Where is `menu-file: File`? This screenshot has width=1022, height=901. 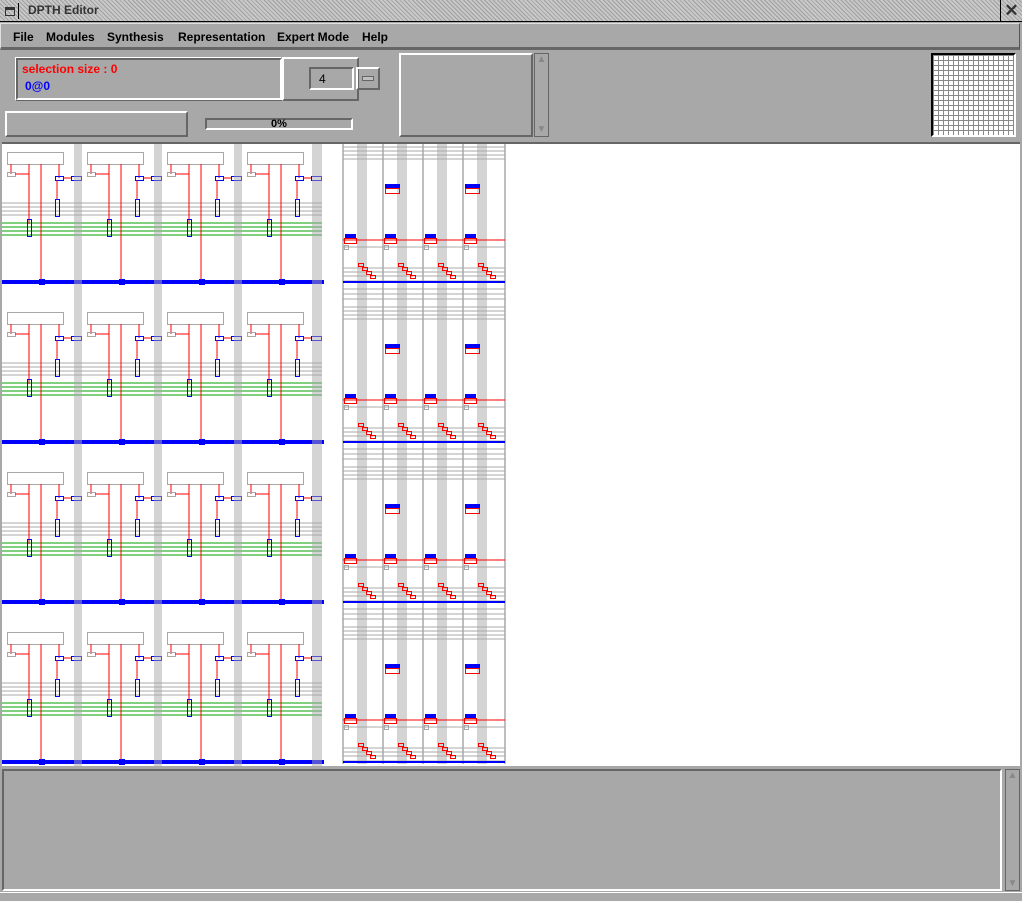
menu-file: File is located at coordinates (23, 37).